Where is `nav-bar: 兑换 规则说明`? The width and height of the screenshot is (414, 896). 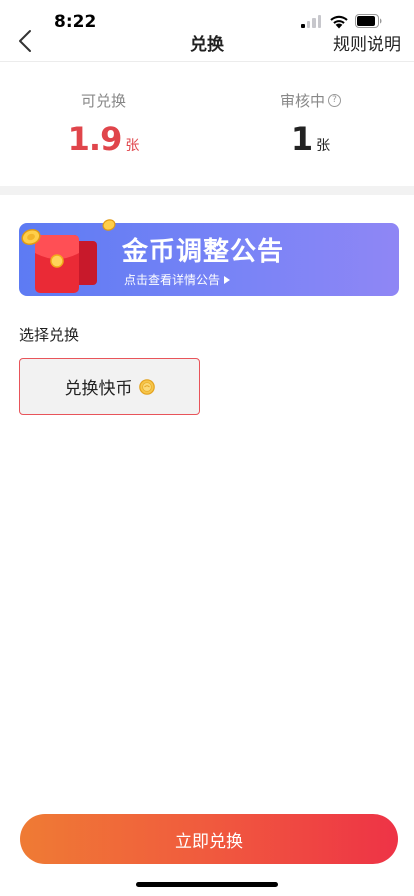
nav-bar: 兑换 规则说明 is located at coordinates (207, 42).